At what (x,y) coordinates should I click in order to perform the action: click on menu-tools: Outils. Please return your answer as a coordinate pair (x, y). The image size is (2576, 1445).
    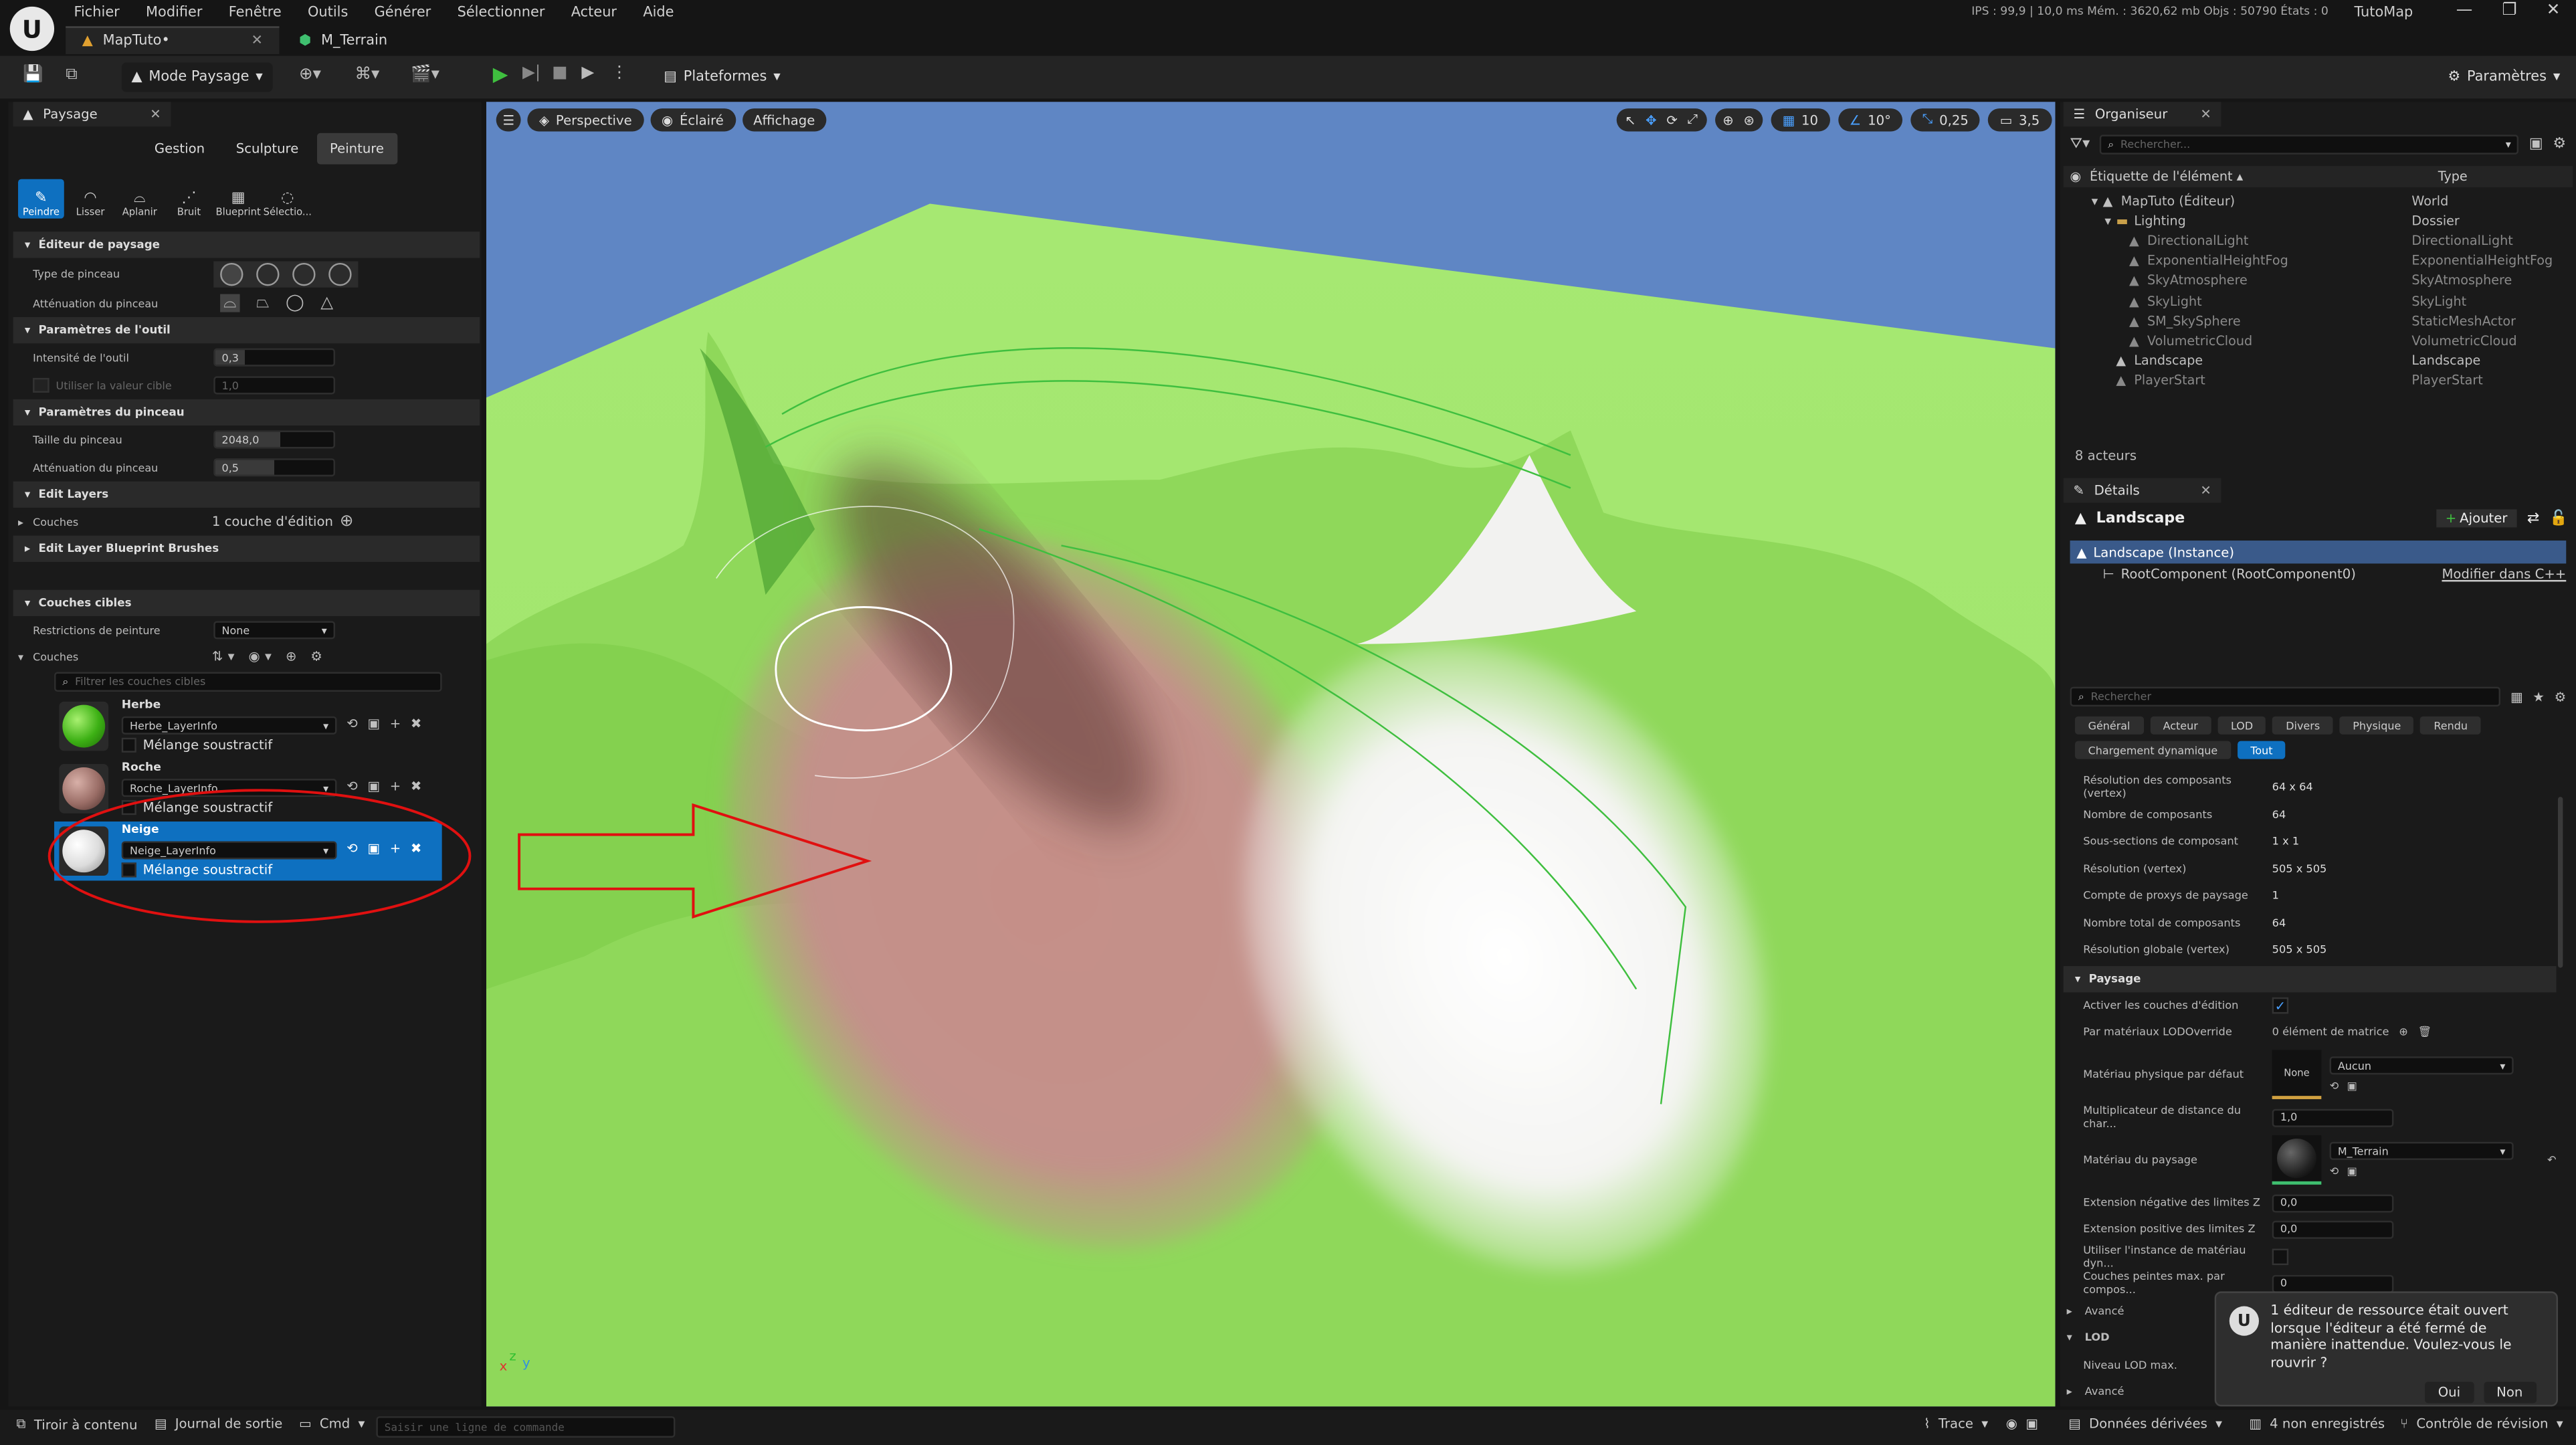
    Looking at the image, I should click on (328, 13).